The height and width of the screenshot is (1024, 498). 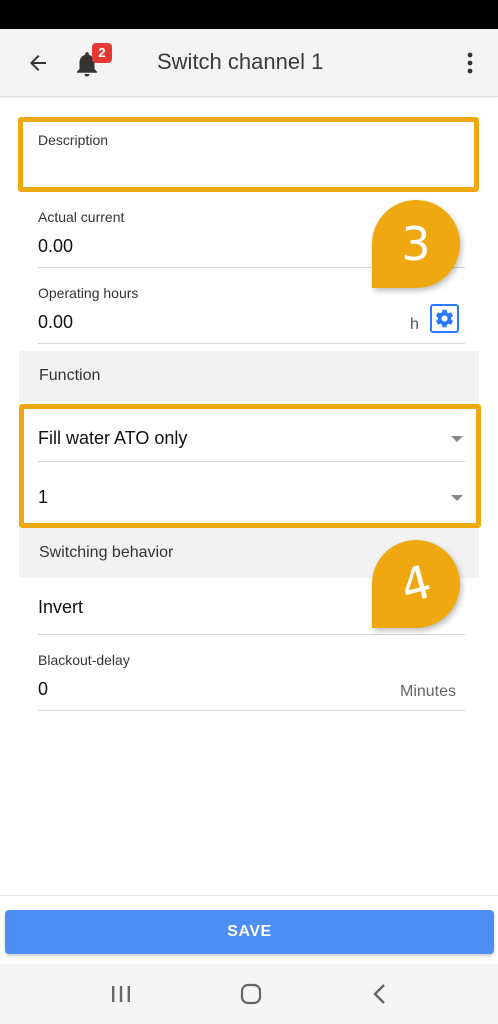 I want to click on notification-badge: 2, so click(x=102, y=53).